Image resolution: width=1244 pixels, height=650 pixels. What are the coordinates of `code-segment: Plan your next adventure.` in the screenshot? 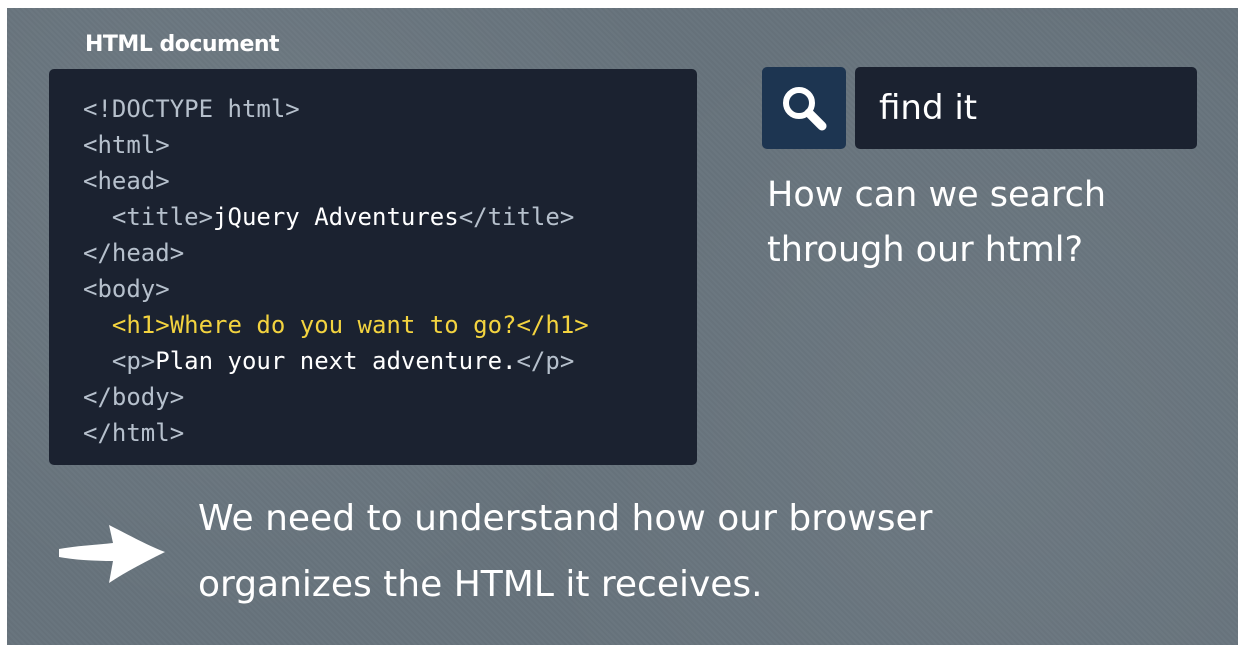 It's located at (336, 361).